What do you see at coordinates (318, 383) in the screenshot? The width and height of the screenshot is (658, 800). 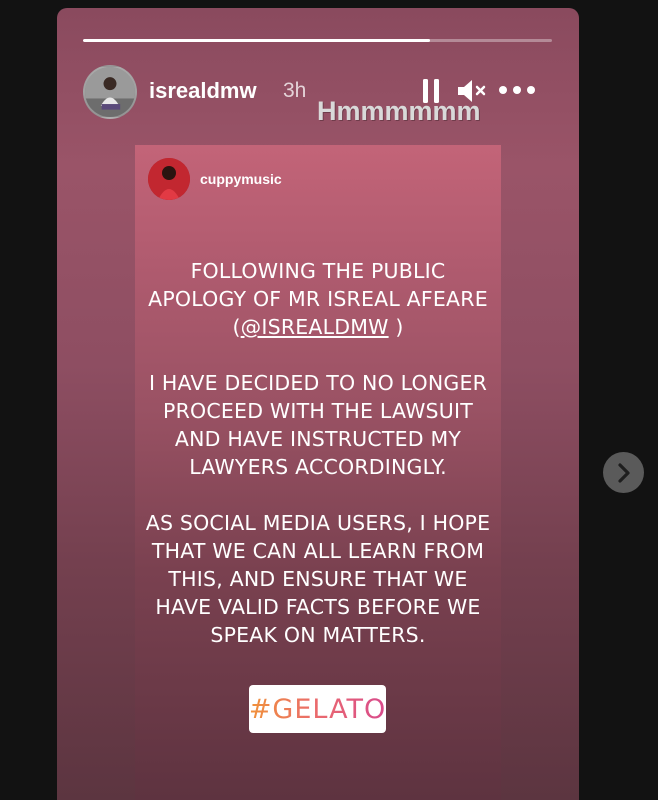 I see `post-line: I HAVE DECIDED TO NO LONGER` at bounding box center [318, 383].